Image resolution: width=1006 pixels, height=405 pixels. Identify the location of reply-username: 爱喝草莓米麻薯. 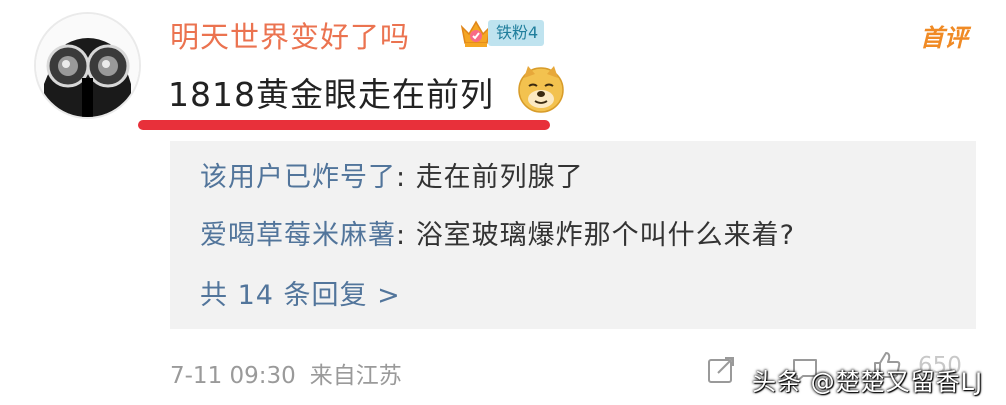
(298, 235).